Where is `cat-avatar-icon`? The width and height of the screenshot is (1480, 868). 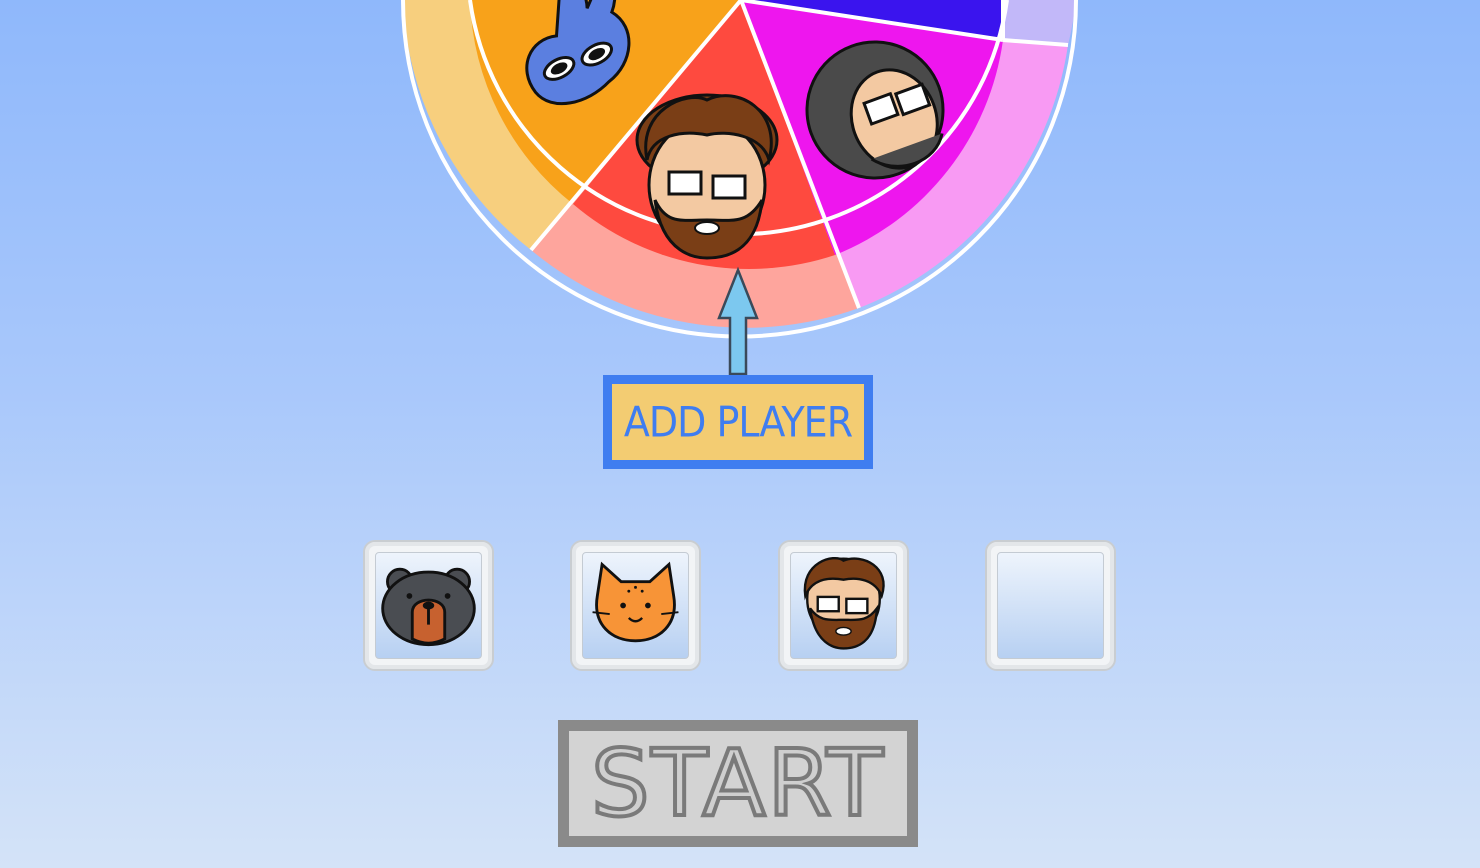 cat-avatar-icon is located at coordinates (635, 602).